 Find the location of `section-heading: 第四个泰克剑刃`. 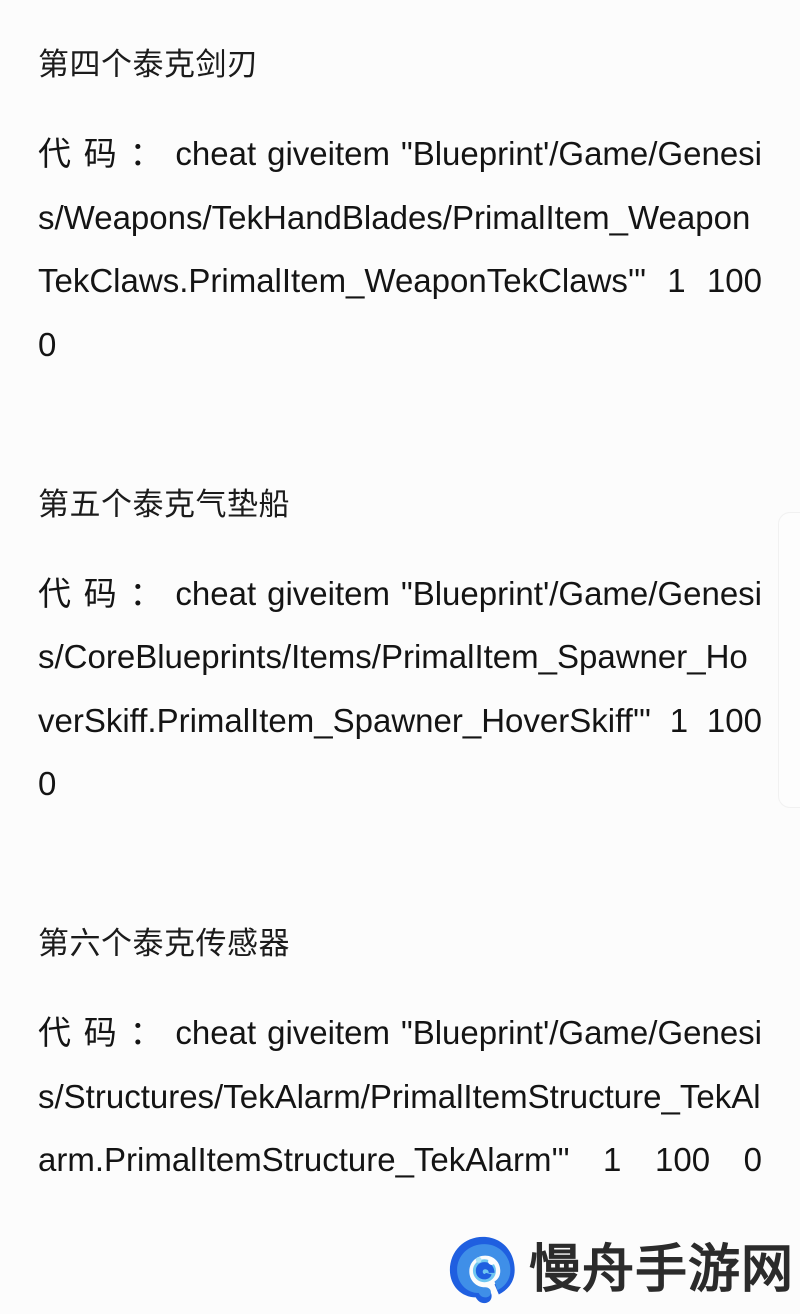

section-heading: 第四个泰克剑刃 is located at coordinates (148, 64).